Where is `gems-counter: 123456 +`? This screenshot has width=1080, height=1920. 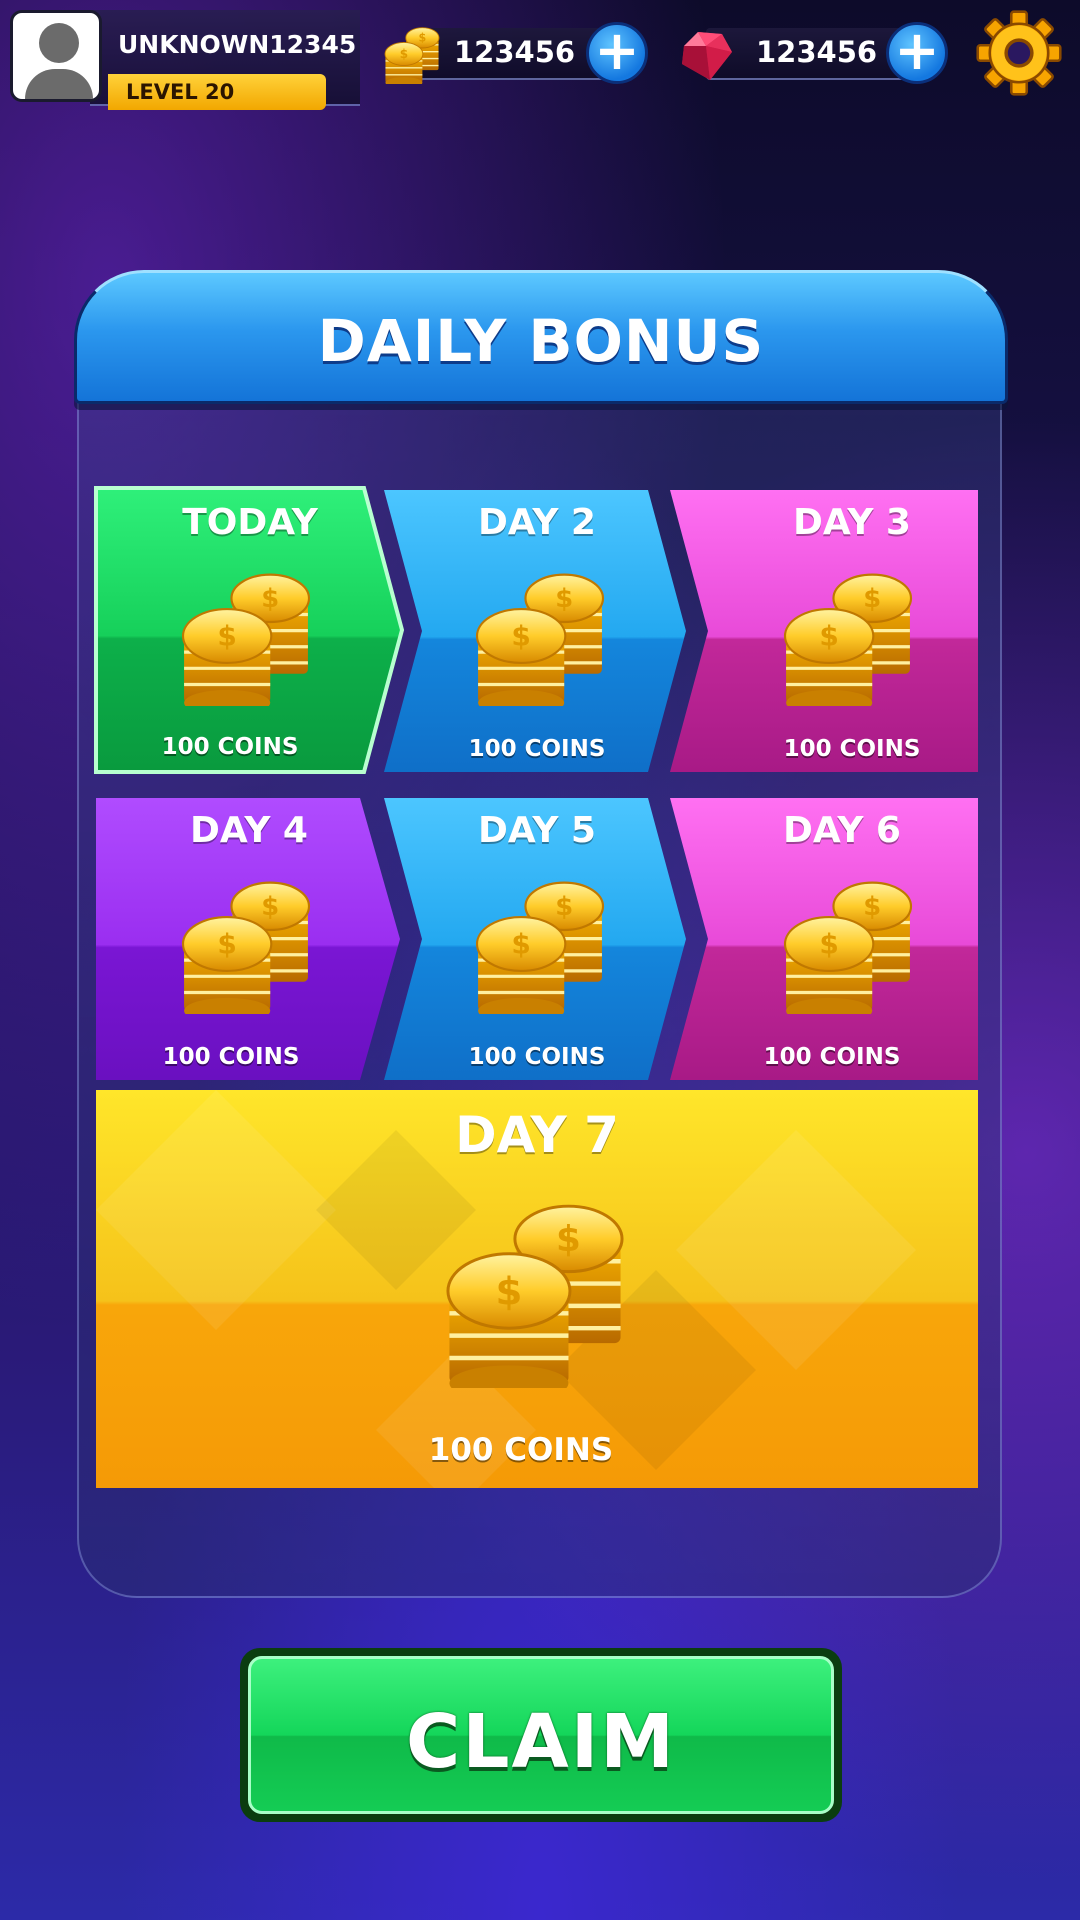
gems-counter: 123456 + is located at coordinates (816, 53).